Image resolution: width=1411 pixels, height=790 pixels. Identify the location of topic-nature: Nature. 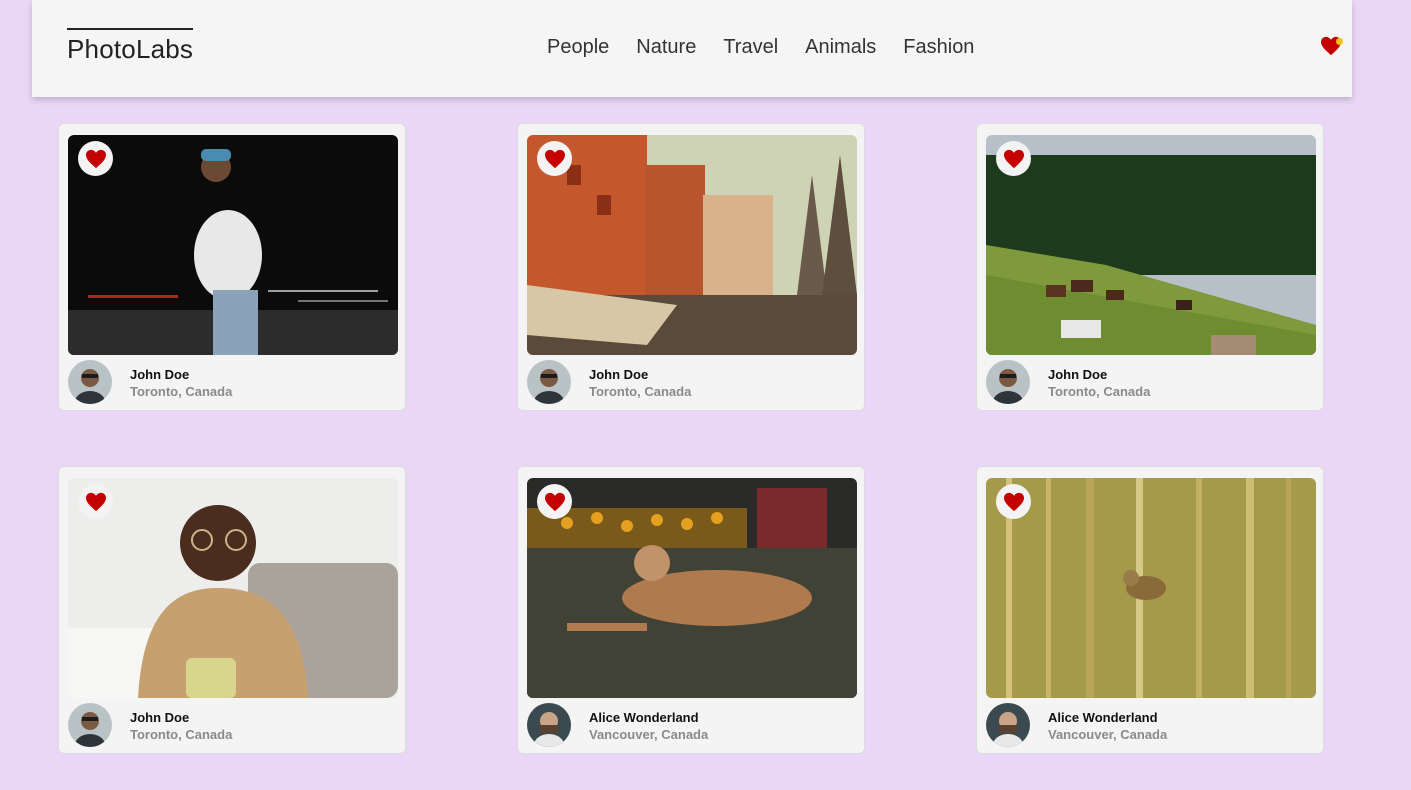
(666, 47).